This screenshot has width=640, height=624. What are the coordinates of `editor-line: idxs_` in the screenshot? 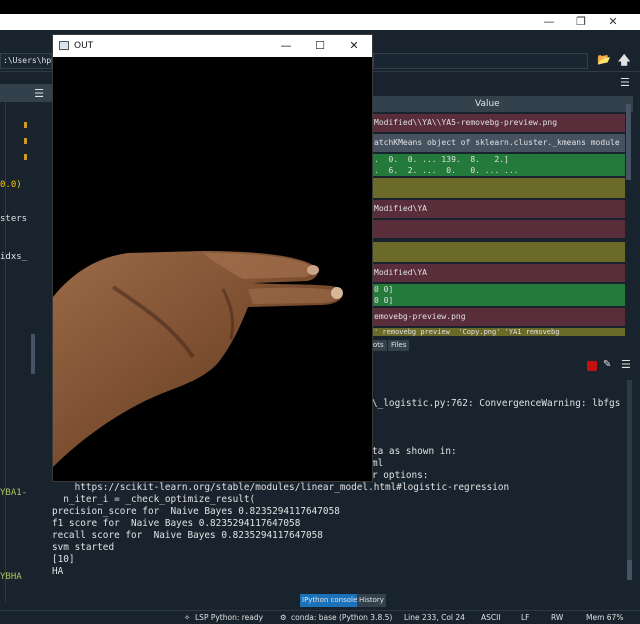 It's located at (14, 257).